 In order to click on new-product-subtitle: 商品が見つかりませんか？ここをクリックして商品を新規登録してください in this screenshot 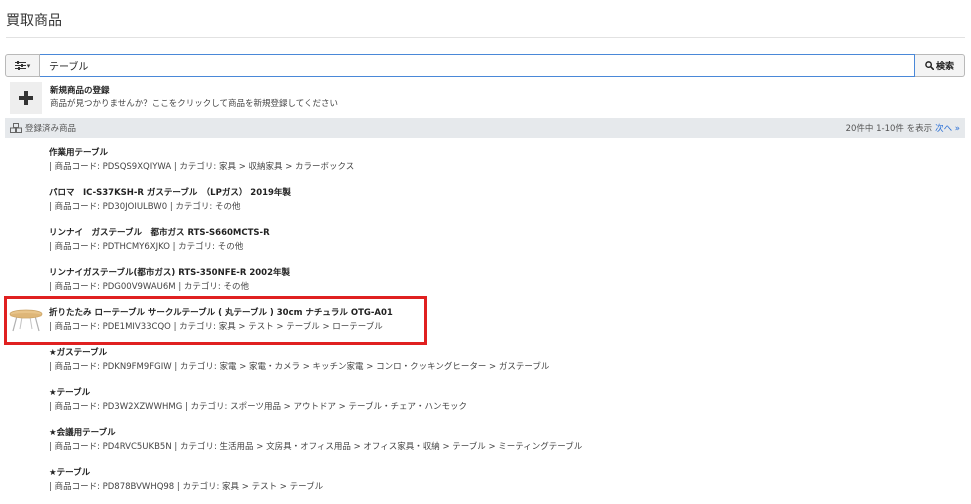, I will do `click(194, 103)`.